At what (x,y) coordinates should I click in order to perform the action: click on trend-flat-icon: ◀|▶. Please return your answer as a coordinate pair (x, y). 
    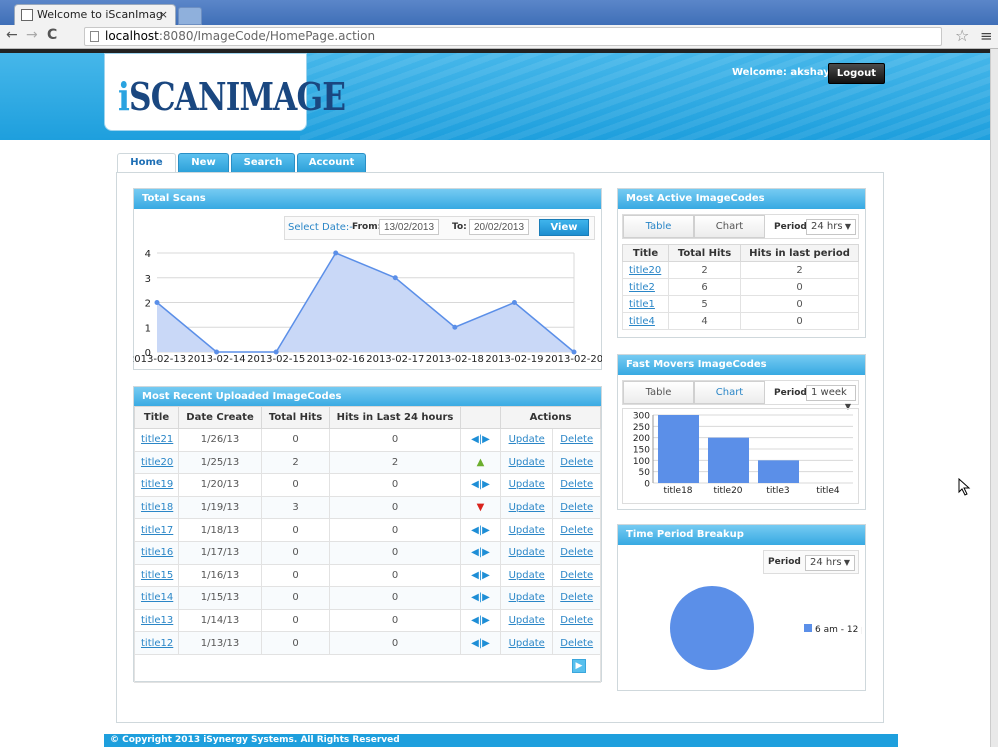
    Looking at the image, I should click on (480, 598).